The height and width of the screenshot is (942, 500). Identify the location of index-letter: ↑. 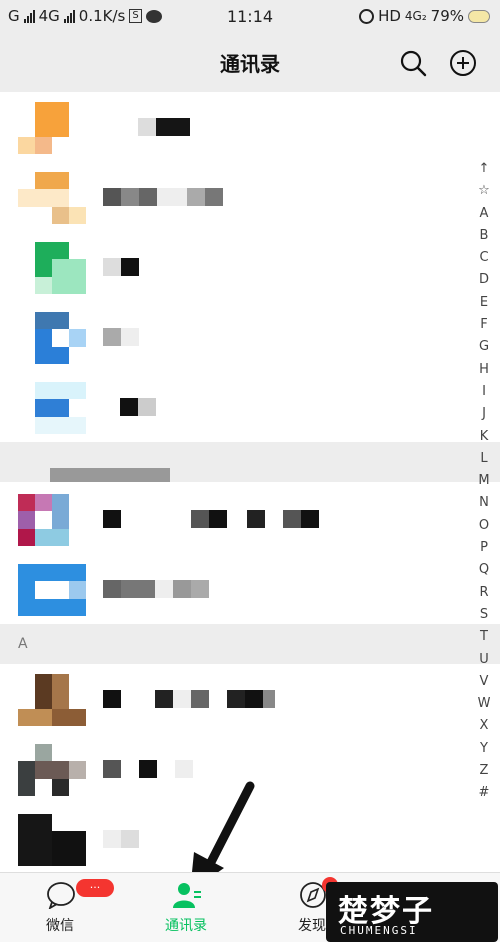
(484, 169).